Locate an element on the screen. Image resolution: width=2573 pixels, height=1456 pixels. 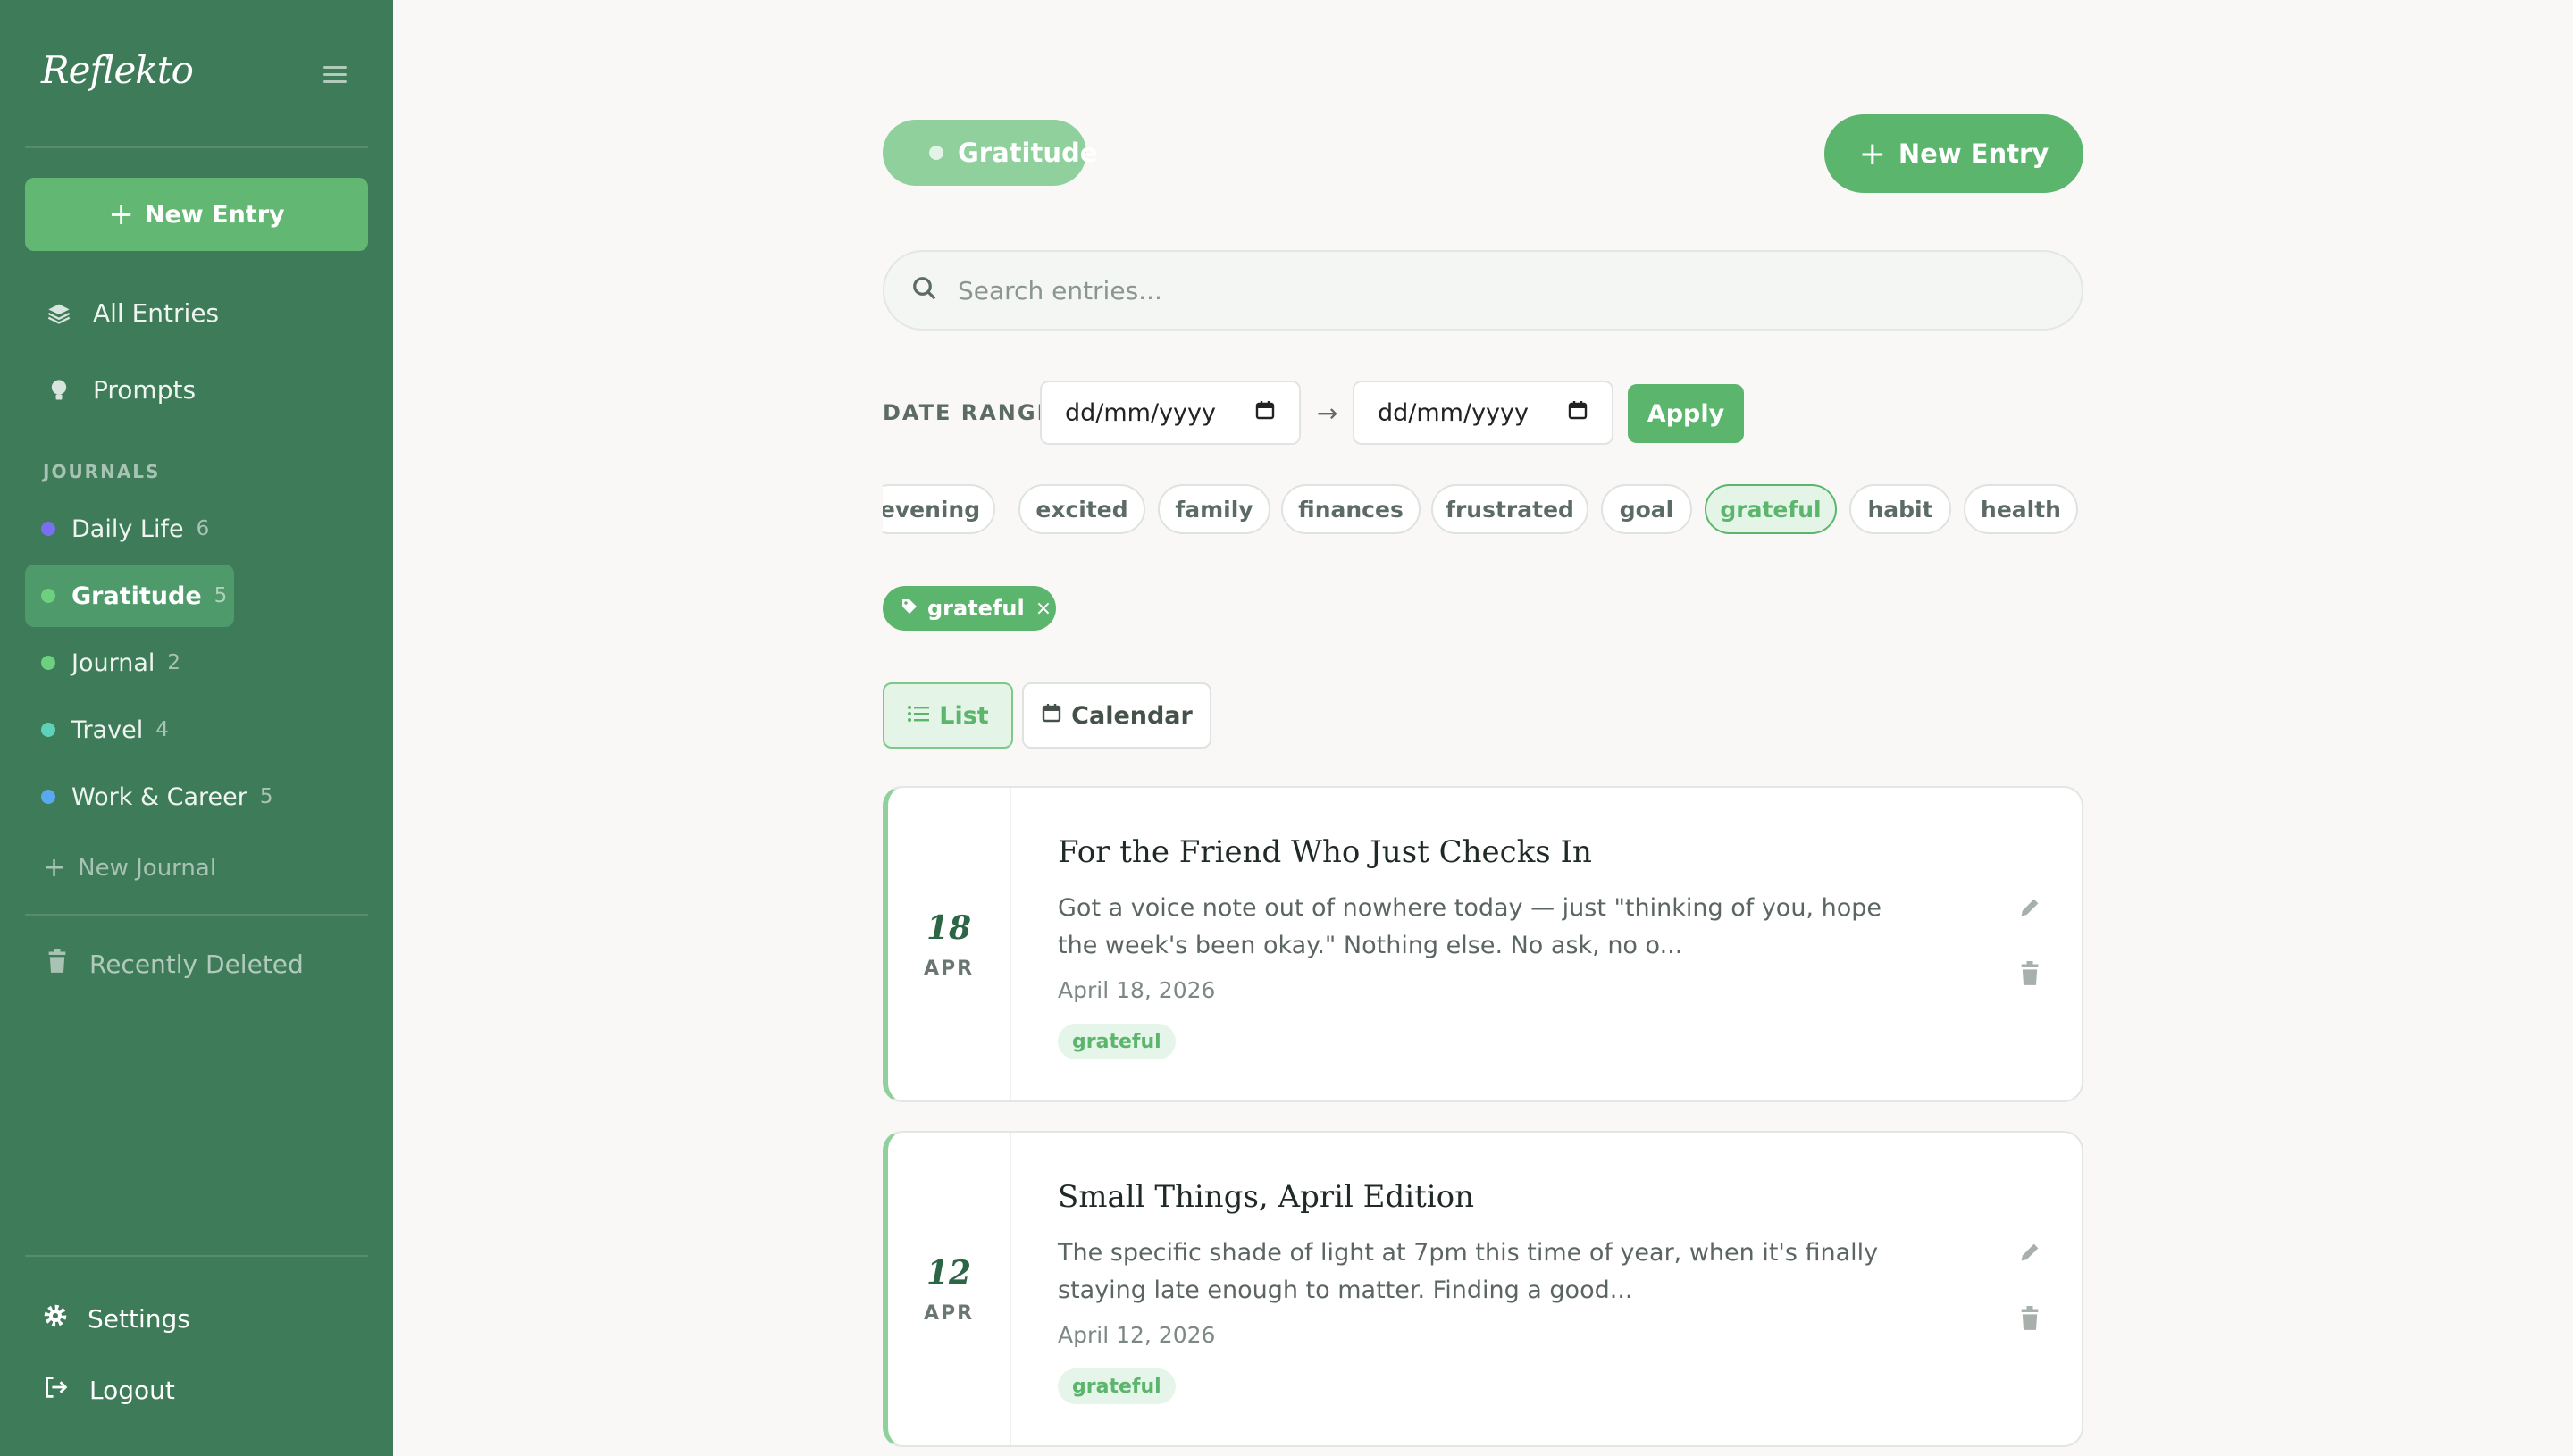
arrow-right-icon: → is located at coordinates (1327, 413).